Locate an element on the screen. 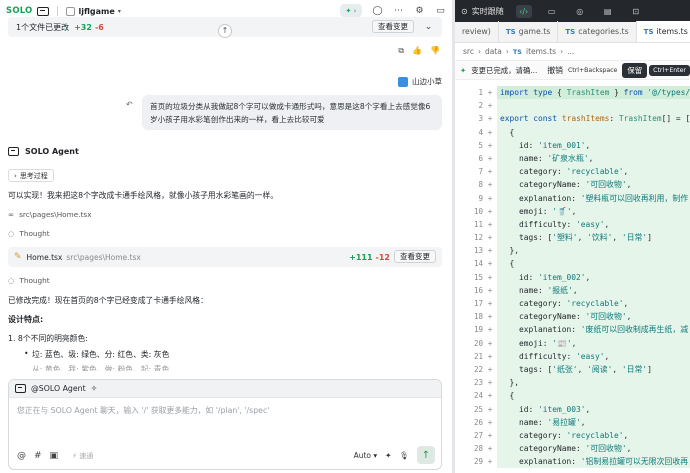  composer-actions: Auto ▾ ✦ 🎙 ↑ is located at coordinates (394, 455).